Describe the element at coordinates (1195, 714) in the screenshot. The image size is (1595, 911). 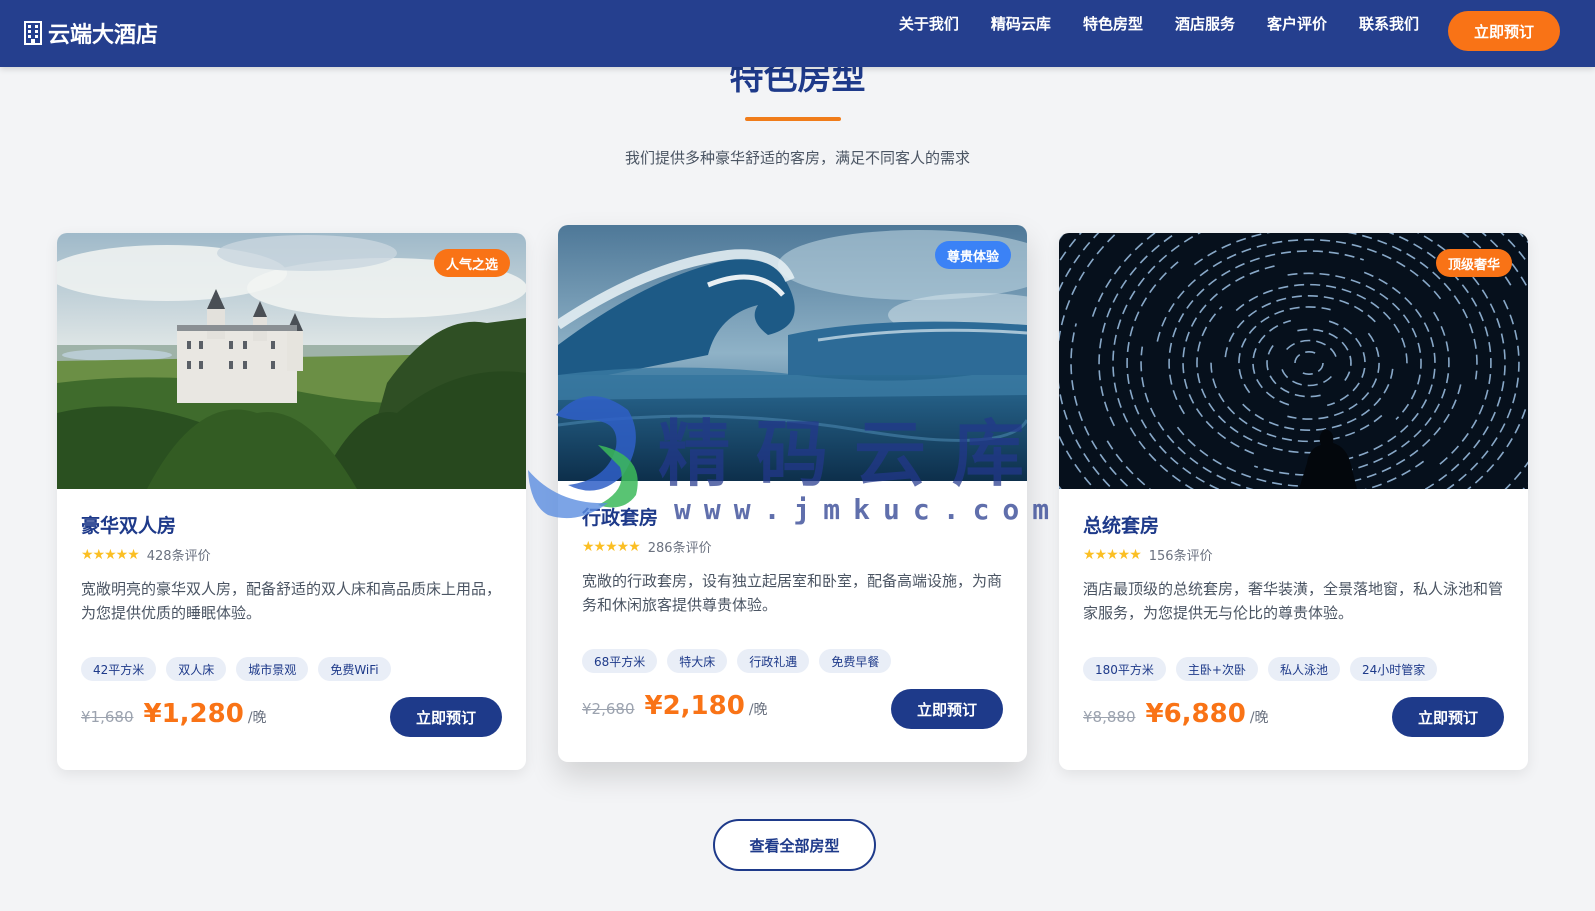
I see `current-price: ¥6,880` at that location.